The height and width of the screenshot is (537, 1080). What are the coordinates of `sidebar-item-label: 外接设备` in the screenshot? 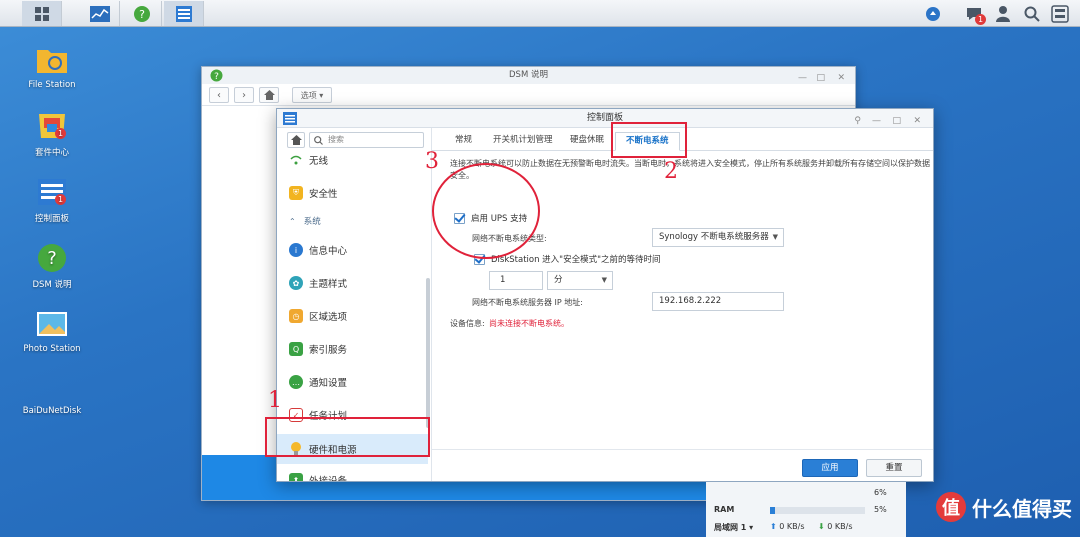 It's located at (328, 477).